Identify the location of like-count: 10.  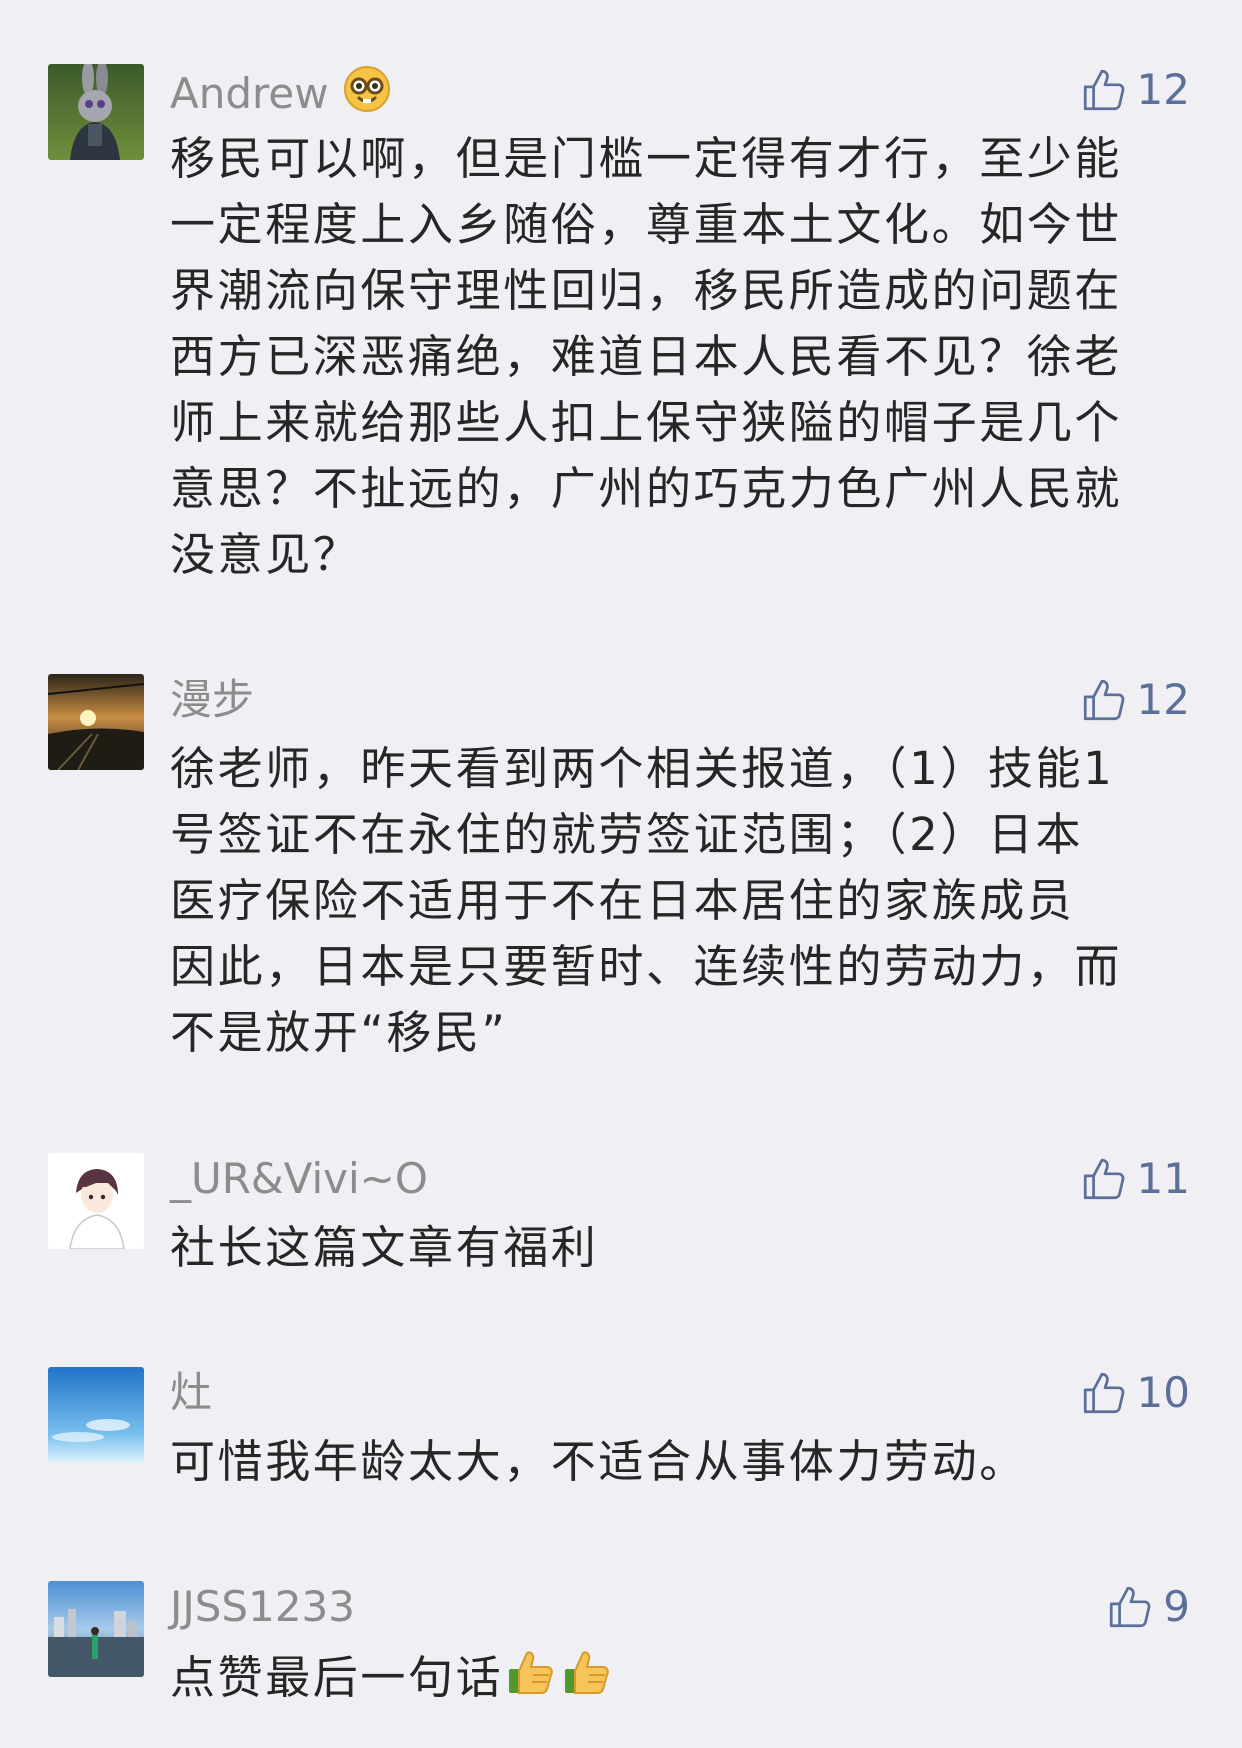
(1163, 1392).